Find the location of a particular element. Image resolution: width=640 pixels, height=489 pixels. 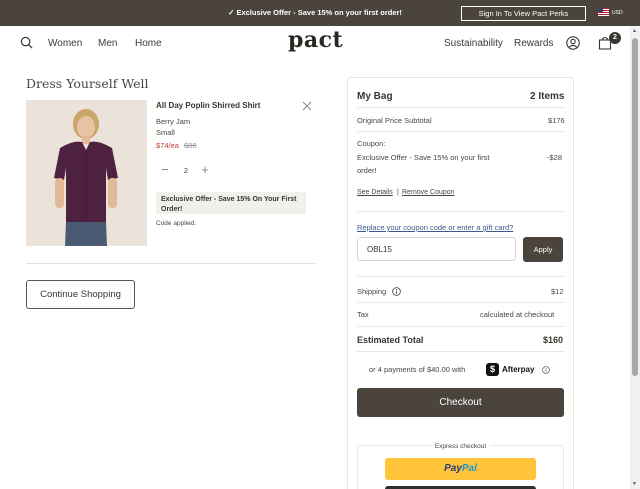

item-count: 2 Items is located at coordinates (547, 96).